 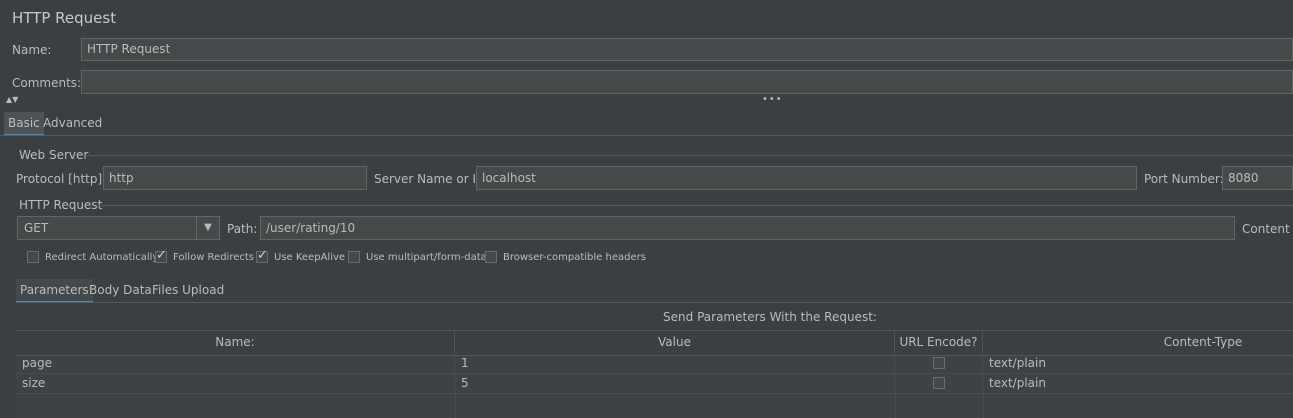 What do you see at coordinates (574, 257) in the screenshot?
I see `option-label: Browser-compatible headers` at bounding box center [574, 257].